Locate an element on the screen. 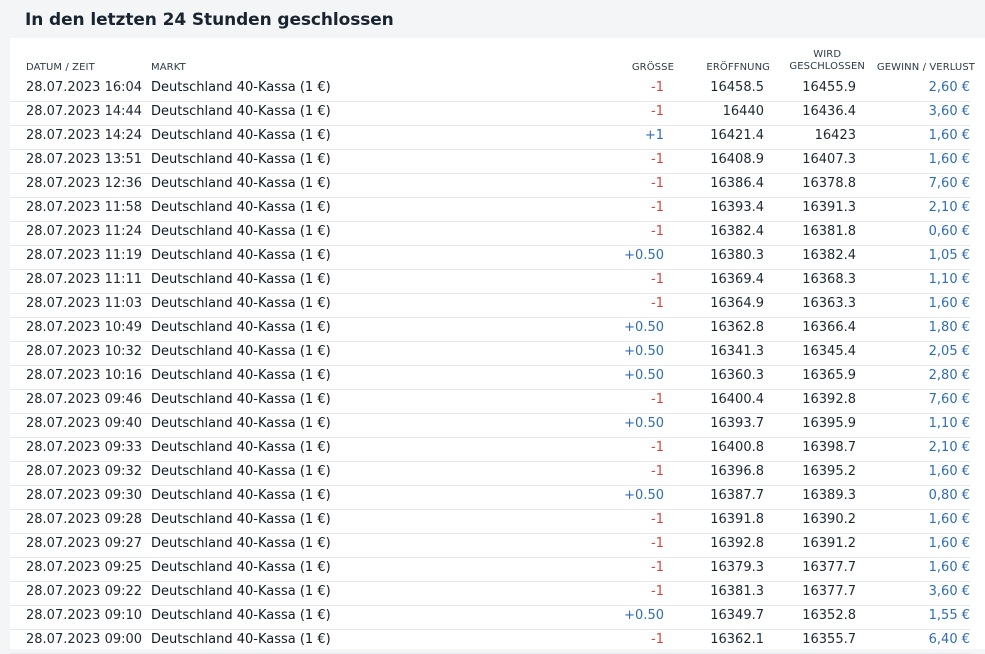 The width and height of the screenshot is (985, 654). cell-close: 16455.9 is located at coordinates (829, 87).